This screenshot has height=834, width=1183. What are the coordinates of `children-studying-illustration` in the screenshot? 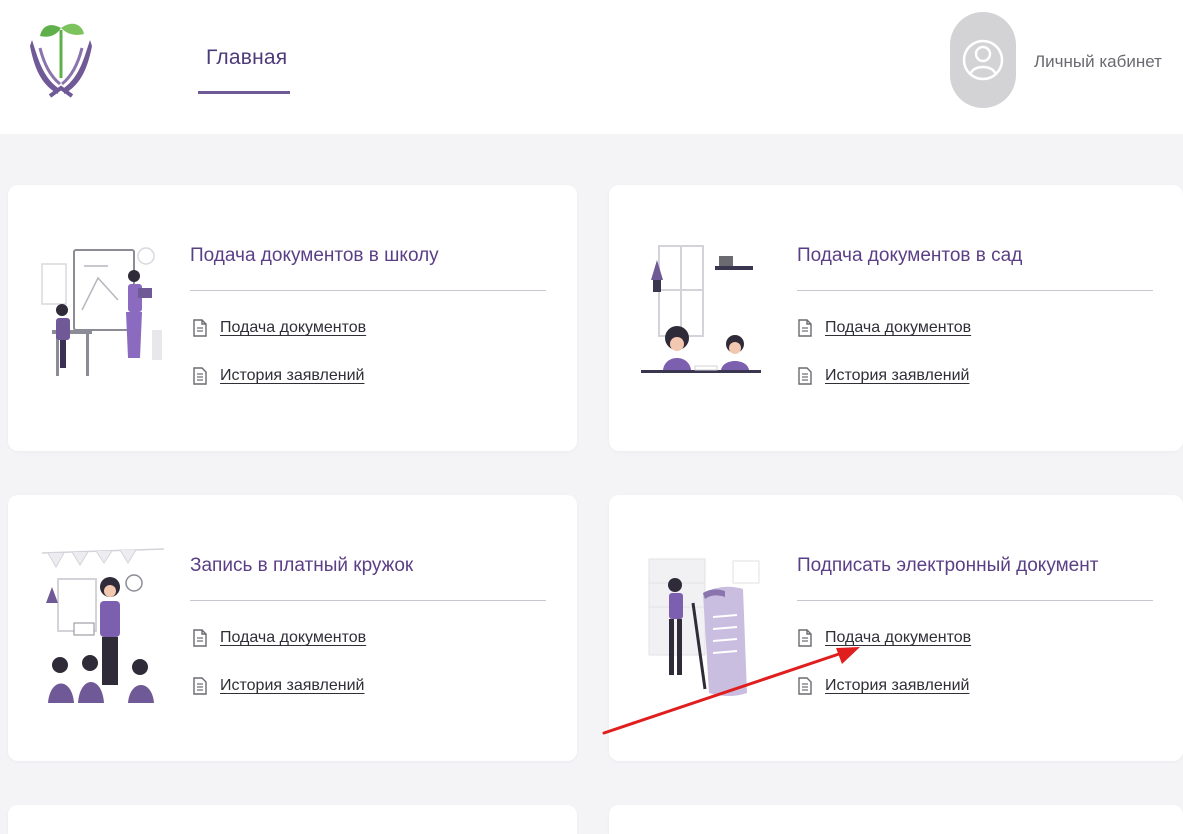 It's located at (701, 309).